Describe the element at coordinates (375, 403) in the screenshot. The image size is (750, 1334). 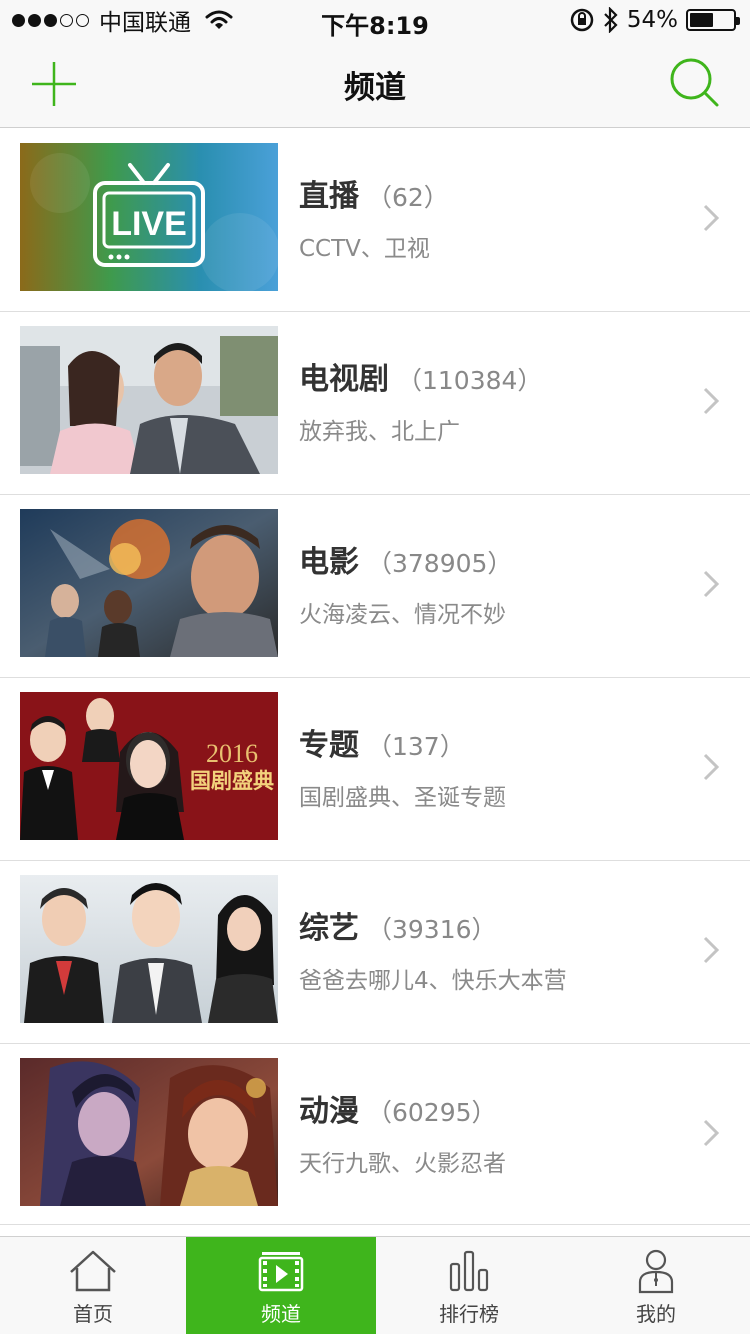
I see `channel-row-tv-series: 电视剧 （110384） 放弃我、北上广` at that location.